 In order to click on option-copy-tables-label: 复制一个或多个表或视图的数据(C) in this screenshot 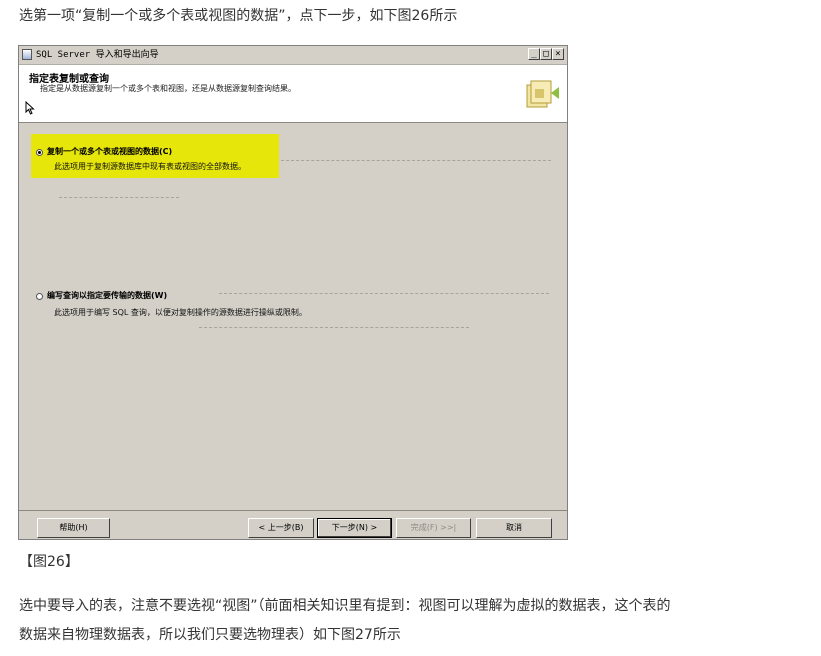, I will do `click(109, 151)`.